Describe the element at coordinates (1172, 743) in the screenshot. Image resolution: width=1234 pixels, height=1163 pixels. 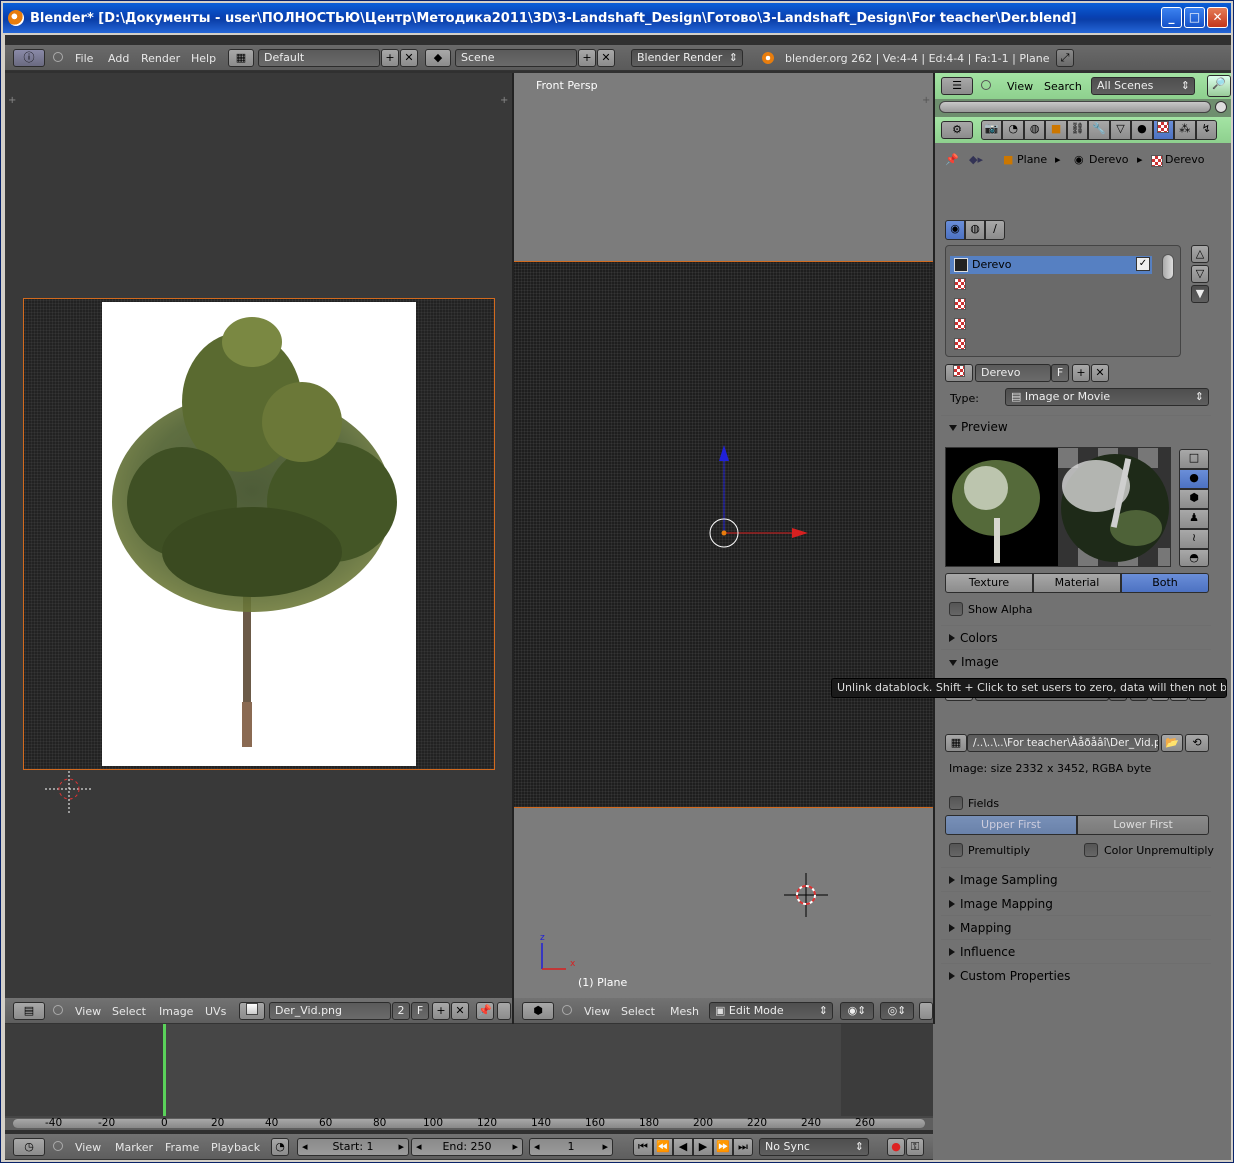
I see `browse-file-icon: 📂` at that location.